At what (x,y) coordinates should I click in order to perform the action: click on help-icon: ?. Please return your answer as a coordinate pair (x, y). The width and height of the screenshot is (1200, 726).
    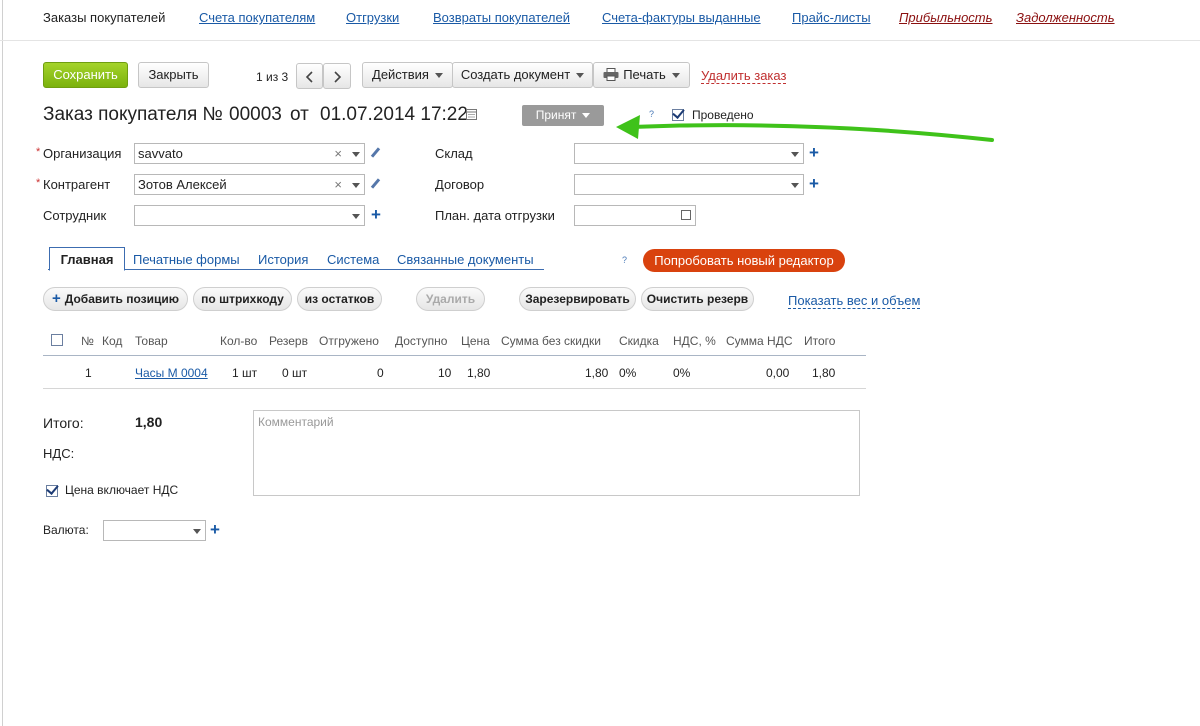
    Looking at the image, I should click on (624, 260).